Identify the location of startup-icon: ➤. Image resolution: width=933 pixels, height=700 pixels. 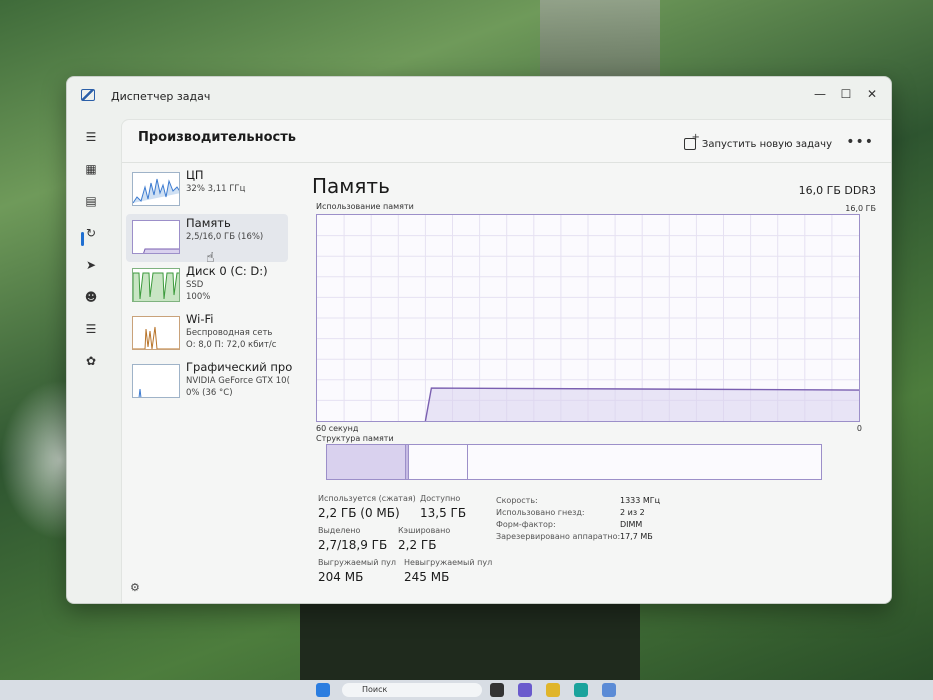
(91, 265).